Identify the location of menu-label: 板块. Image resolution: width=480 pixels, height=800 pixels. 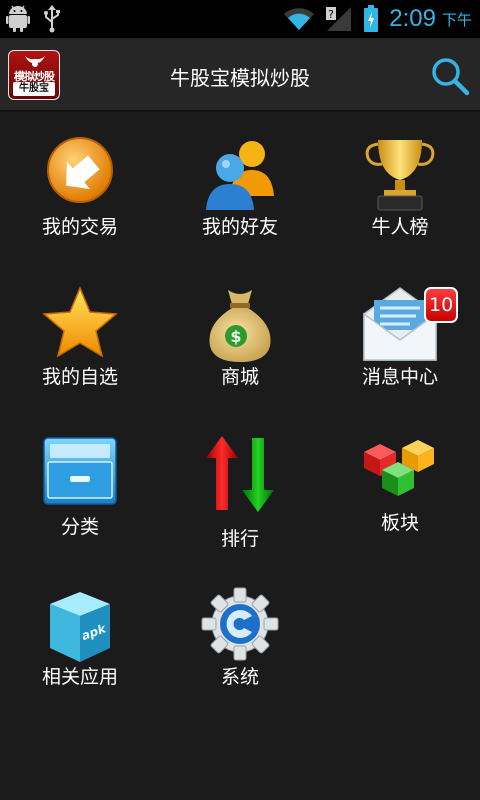
(399, 523).